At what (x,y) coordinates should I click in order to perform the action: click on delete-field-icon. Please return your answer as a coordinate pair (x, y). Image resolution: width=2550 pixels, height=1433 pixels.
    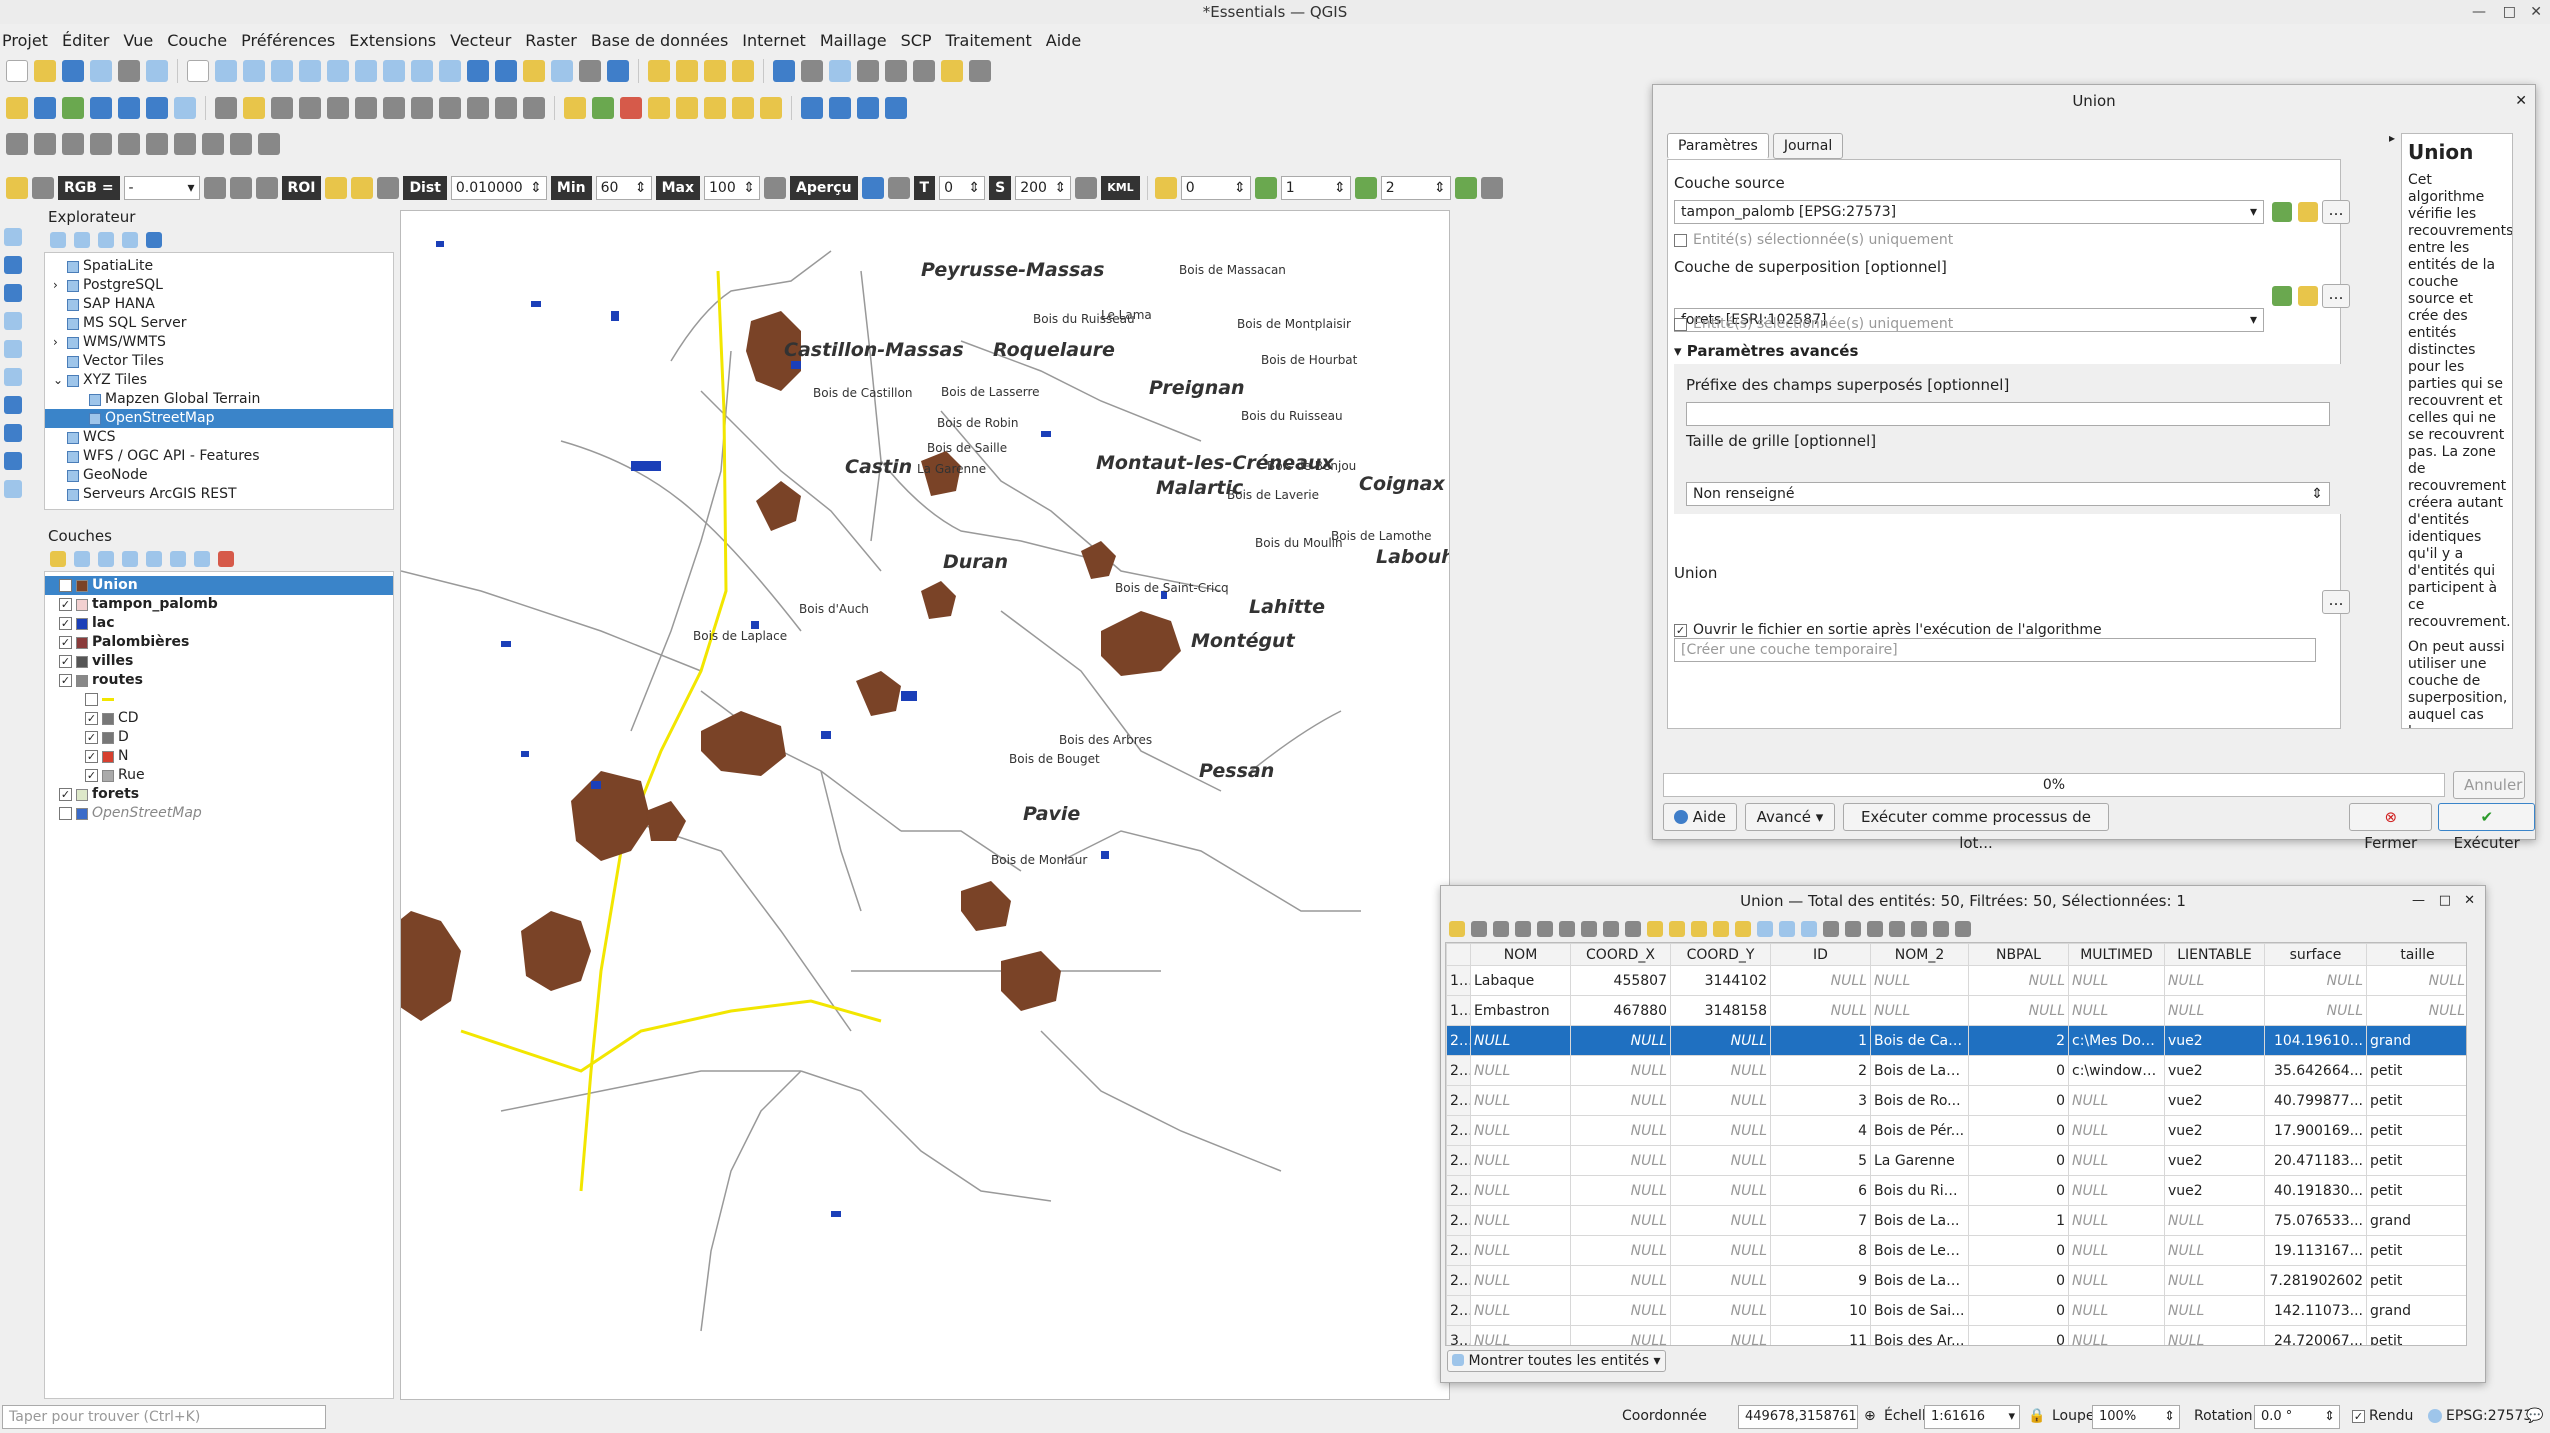
    Looking at the image, I should click on (1853, 929).